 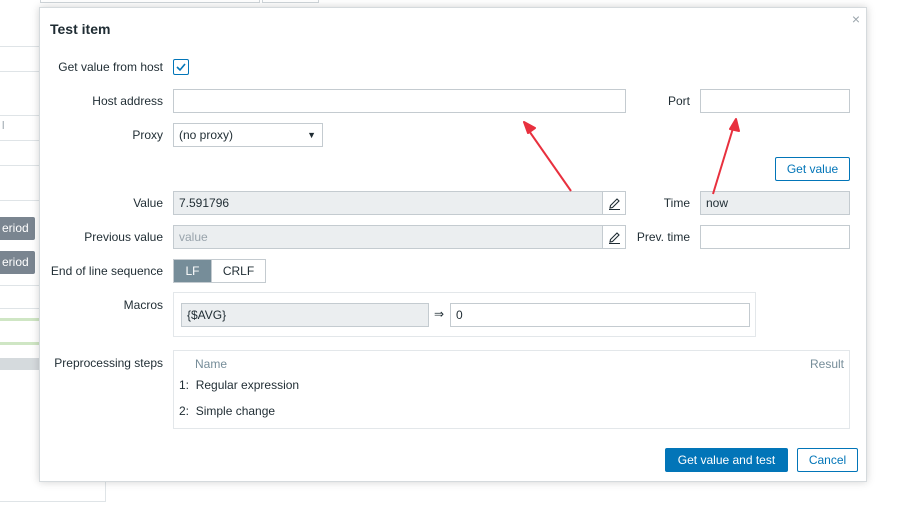 I want to click on get-value-button: Get value, so click(x=812, y=169).